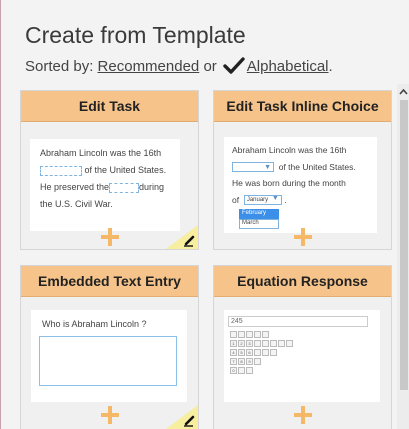 The image size is (409, 429). What do you see at coordinates (236, 199) in the screenshot?
I see `preview-text: of` at bounding box center [236, 199].